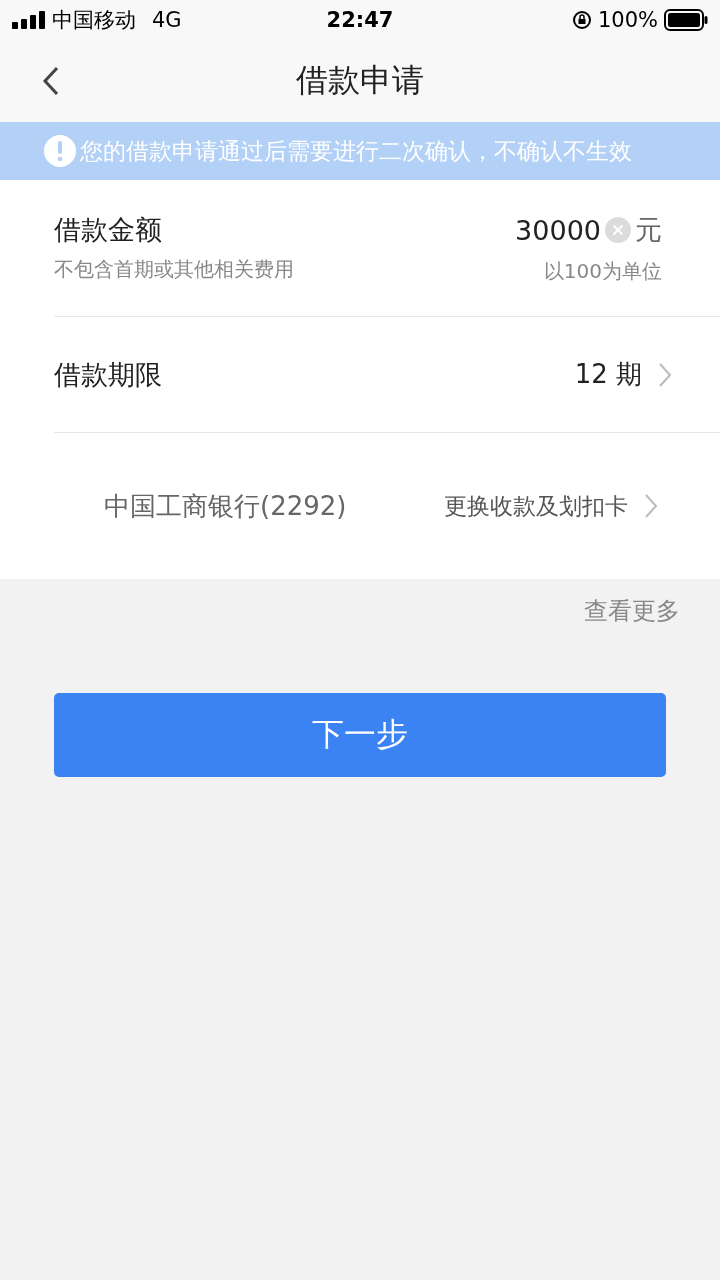  Describe the element at coordinates (686, 20) in the screenshot. I see `battery-icon` at that location.